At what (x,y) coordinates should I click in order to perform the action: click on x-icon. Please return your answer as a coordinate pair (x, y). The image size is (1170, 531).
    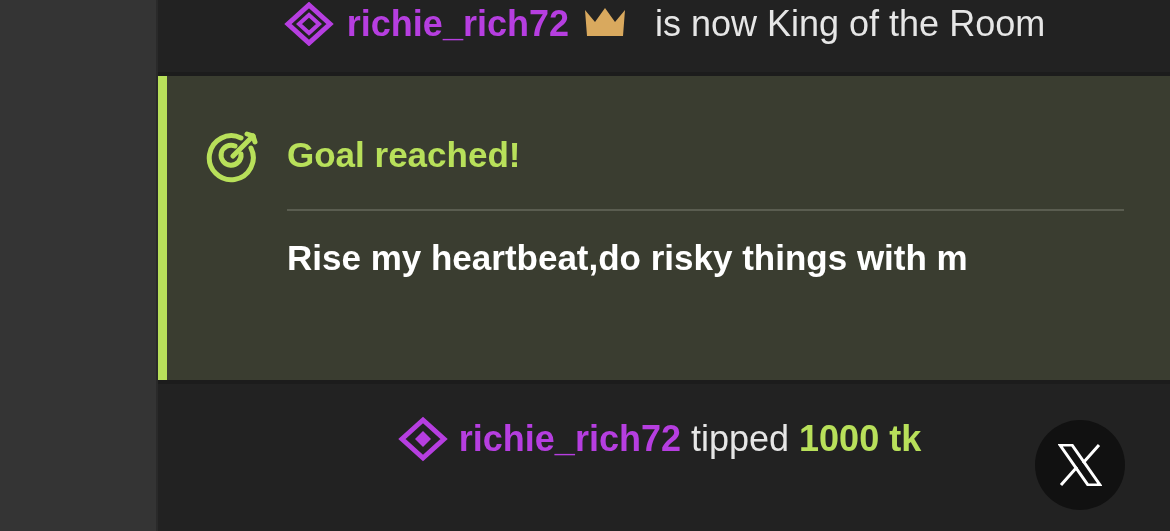
    Looking at the image, I should click on (1080, 465).